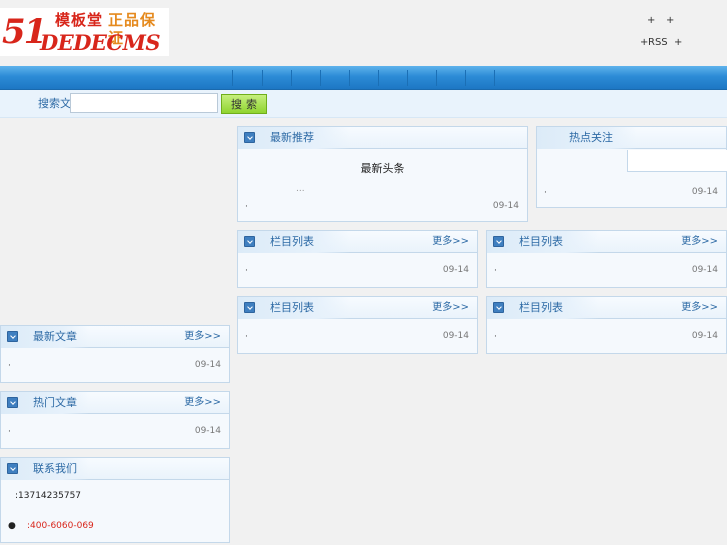  I want to click on category-panel-3: 栏目列表 更多>> · 09-14, so click(357, 325).